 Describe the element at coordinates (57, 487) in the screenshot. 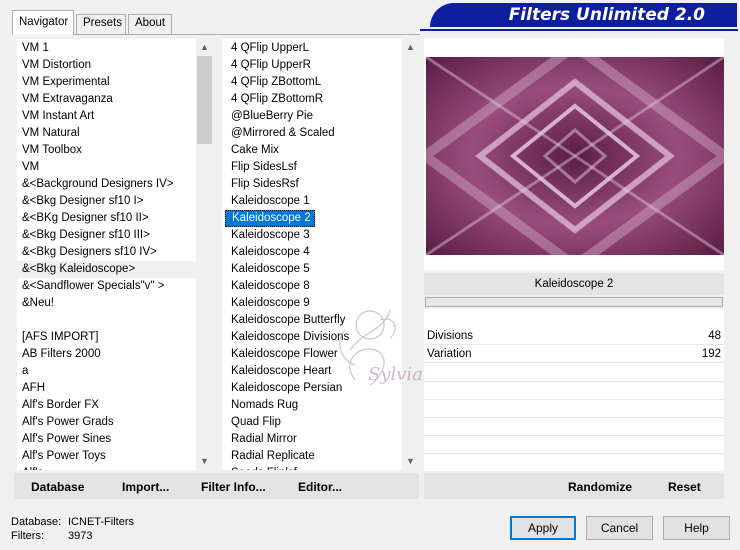

I see `database-button: Database` at that location.